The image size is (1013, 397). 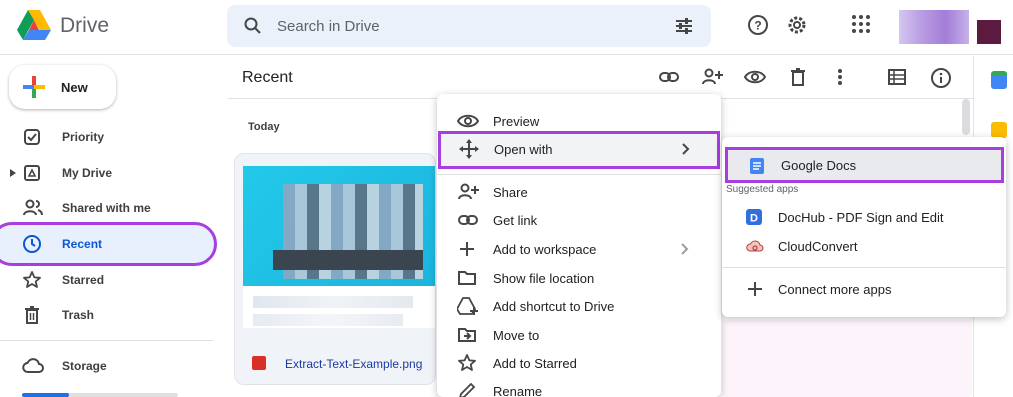 What do you see at coordinates (579, 220) in the screenshot?
I see `menu-item-get-link: Get link` at bounding box center [579, 220].